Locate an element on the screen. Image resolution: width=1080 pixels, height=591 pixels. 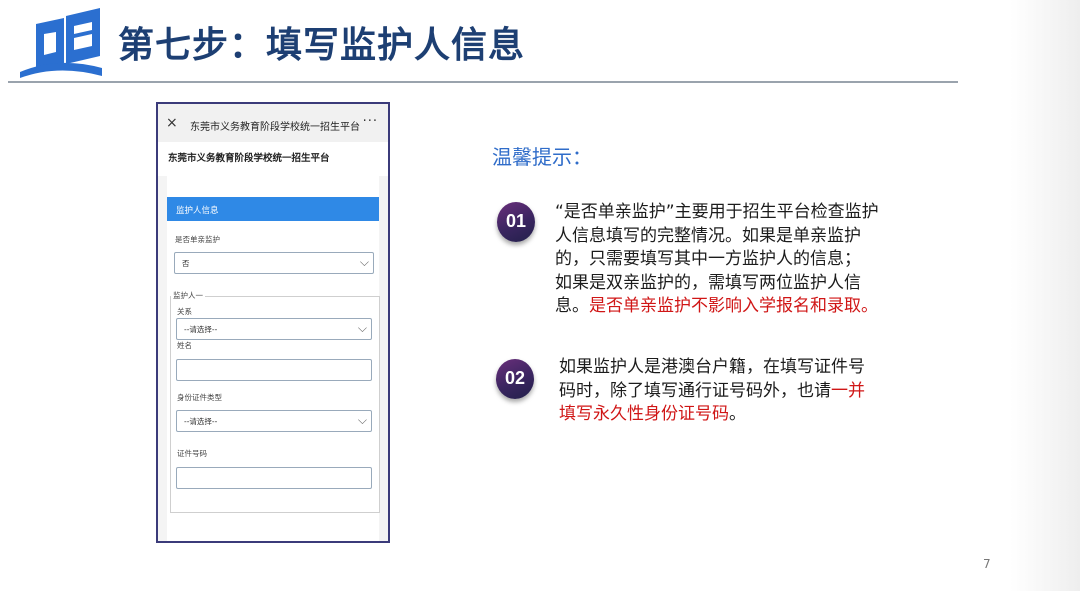
more-icon: ··· is located at coordinates (370, 121).